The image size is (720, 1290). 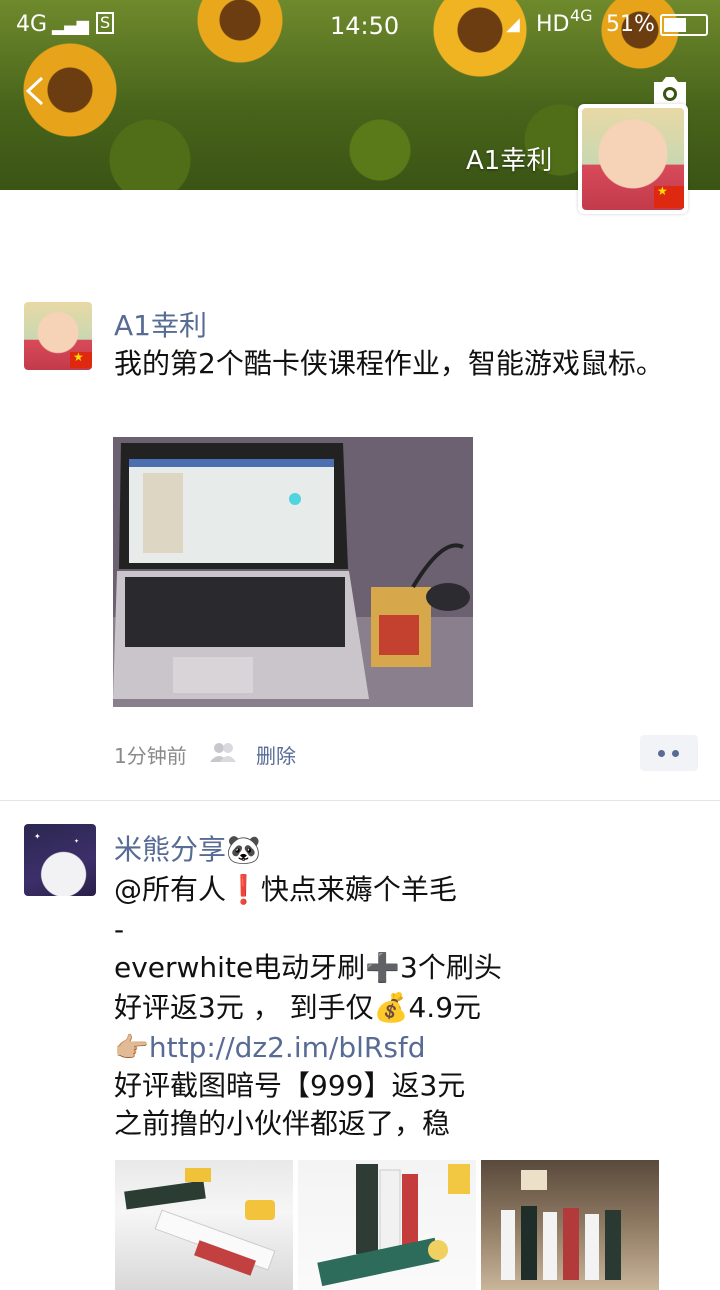 What do you see at coordinates (285, 889) in the screenshot?
I see `post-text-line: @所有人❗快点来薅个羊毛` at bounding box center [285, 889].